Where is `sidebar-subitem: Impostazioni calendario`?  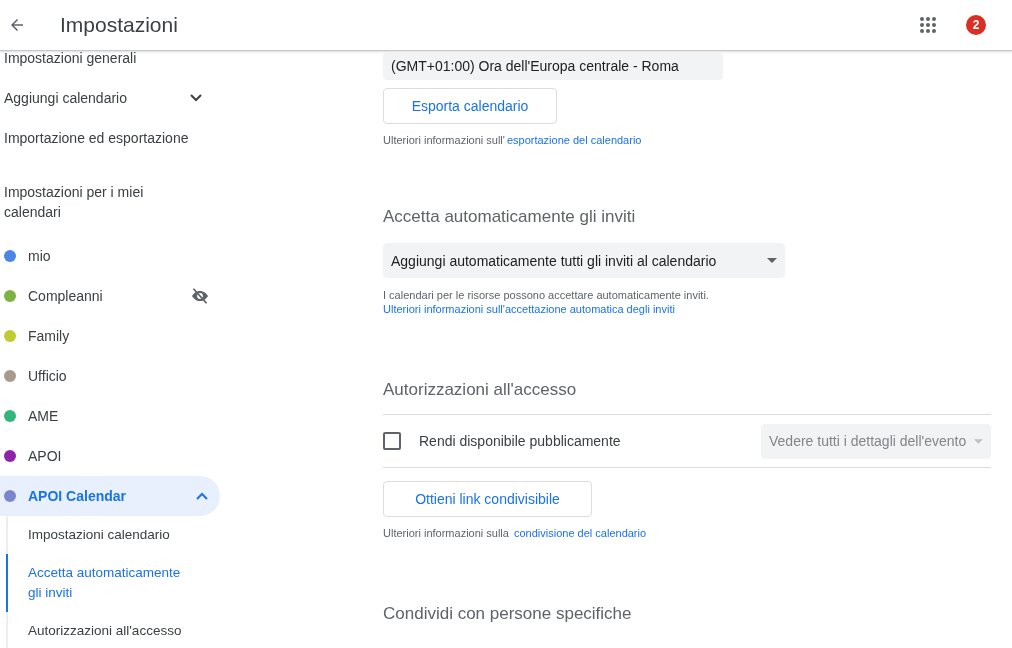 sidebar-subitem: Impostazioni calendario is located at coordinates (99, 535).